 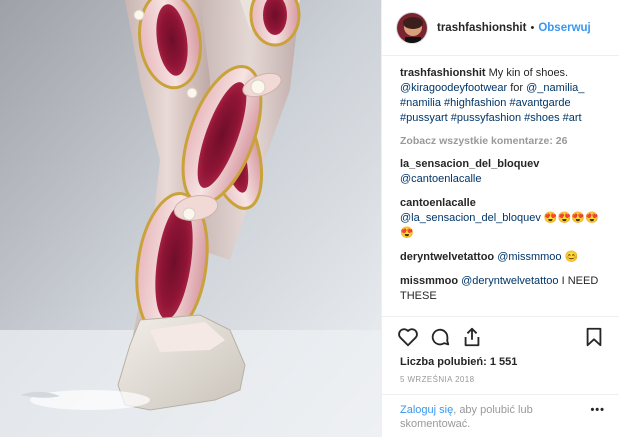 What do you see at coordinates (472, 337) in the screenshot?
I see `share-icon` at bounding box center [472, 337].